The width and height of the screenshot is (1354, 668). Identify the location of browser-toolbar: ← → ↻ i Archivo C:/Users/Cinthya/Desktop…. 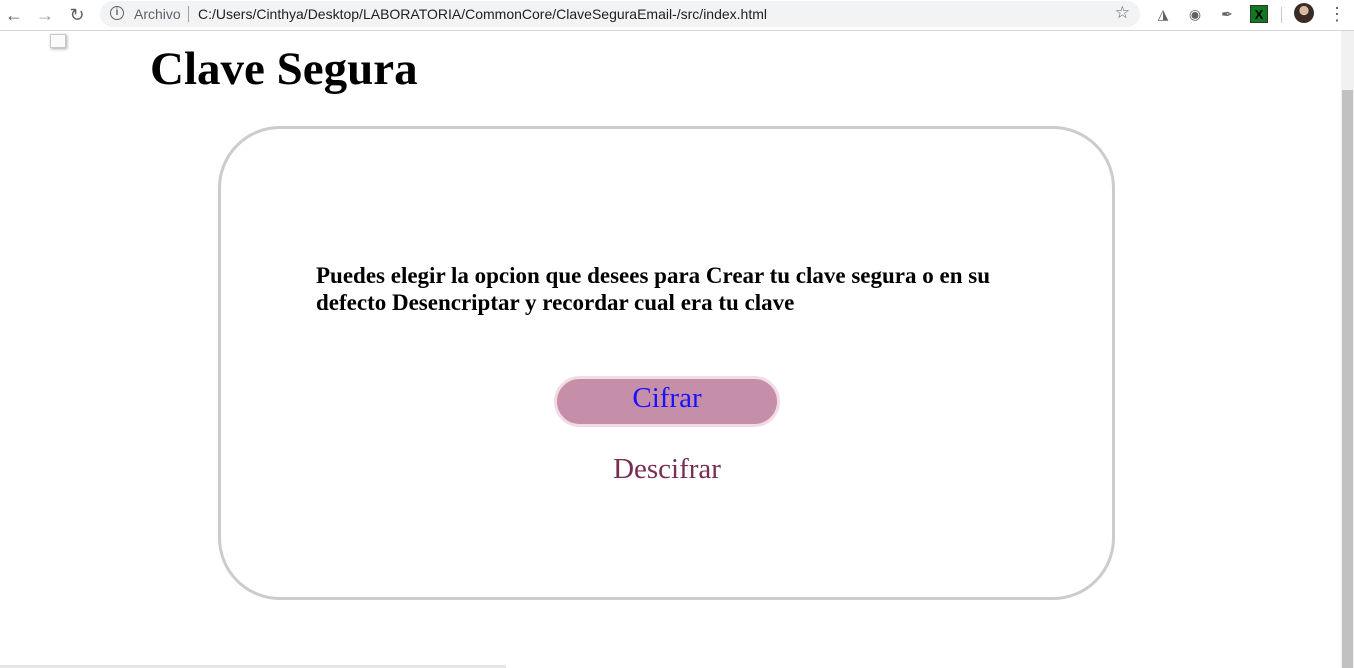
(677, 15).